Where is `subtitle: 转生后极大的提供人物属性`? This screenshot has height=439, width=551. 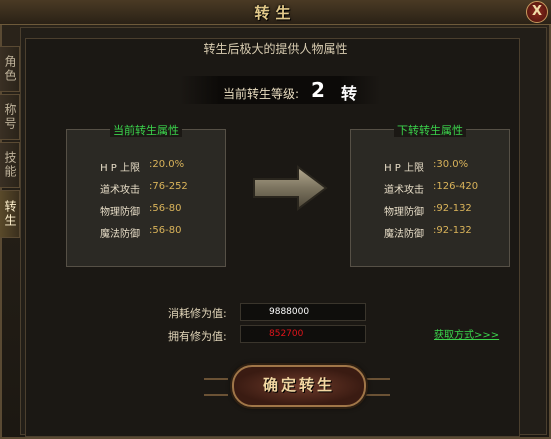 subtitle: 转生后极大的提供人物属性 is located at coordinates (275, 49).